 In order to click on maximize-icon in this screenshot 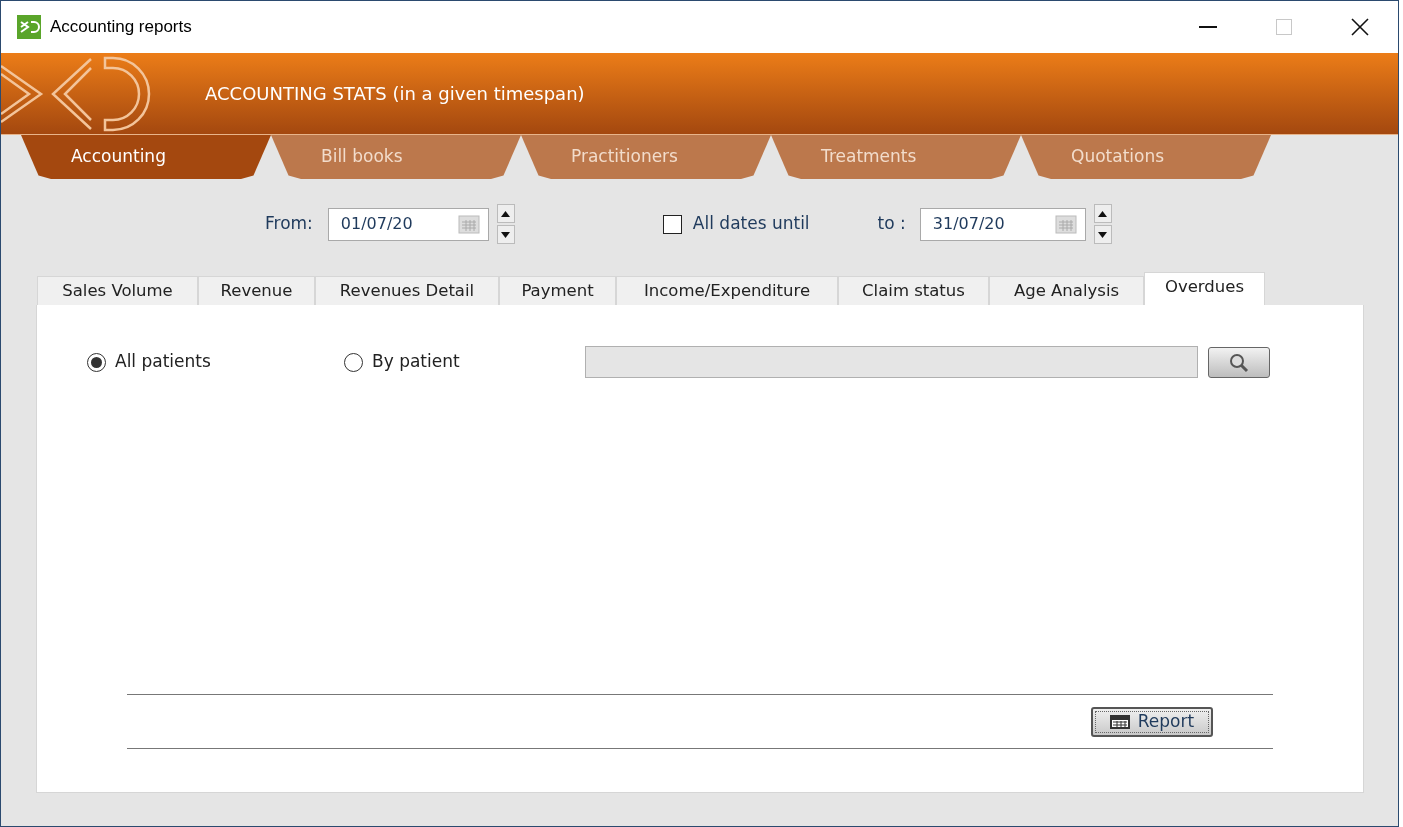, I will do `click(1284, 27)`.